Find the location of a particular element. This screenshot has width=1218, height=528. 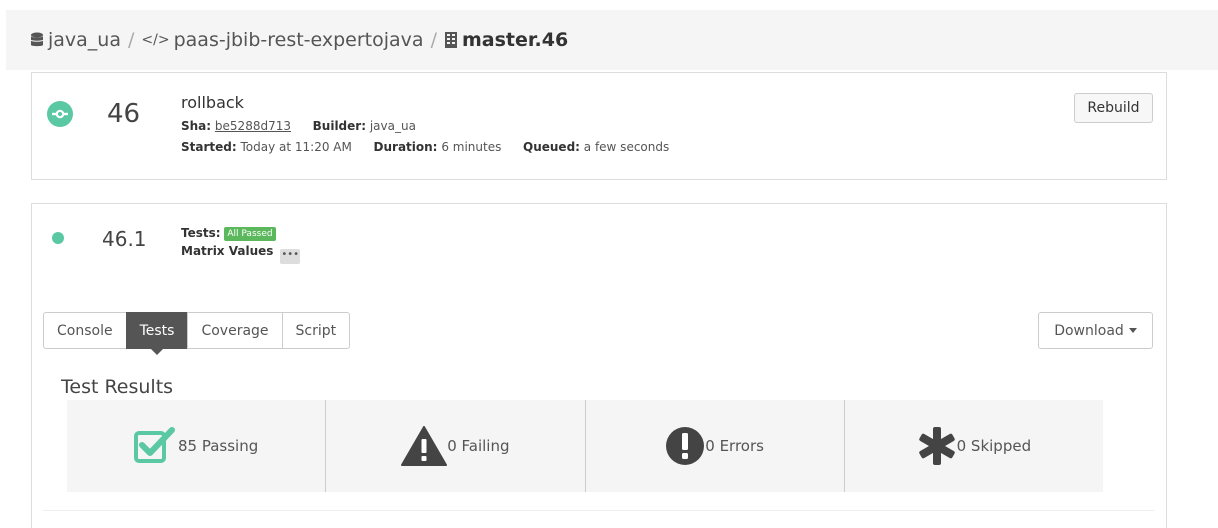

matrix-line: Matrix Values ••• is located at coordinates (241, 253).